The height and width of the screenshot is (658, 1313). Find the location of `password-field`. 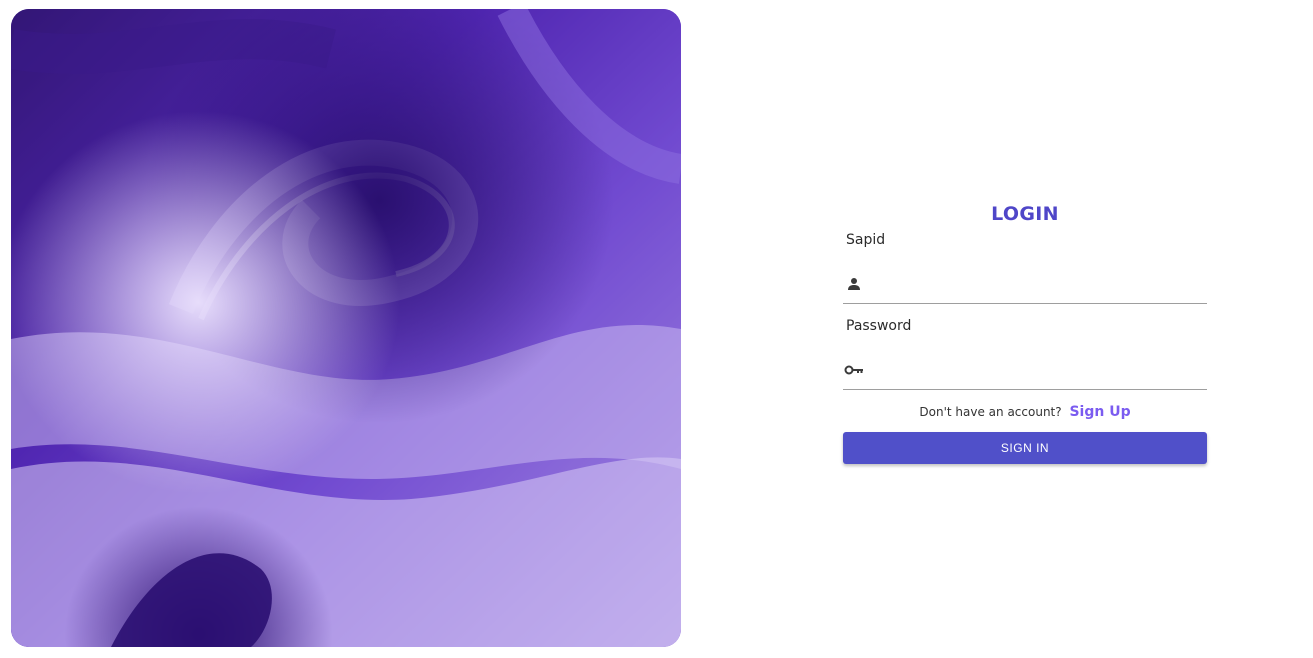

password-field is located at coordinates (1025, 370).